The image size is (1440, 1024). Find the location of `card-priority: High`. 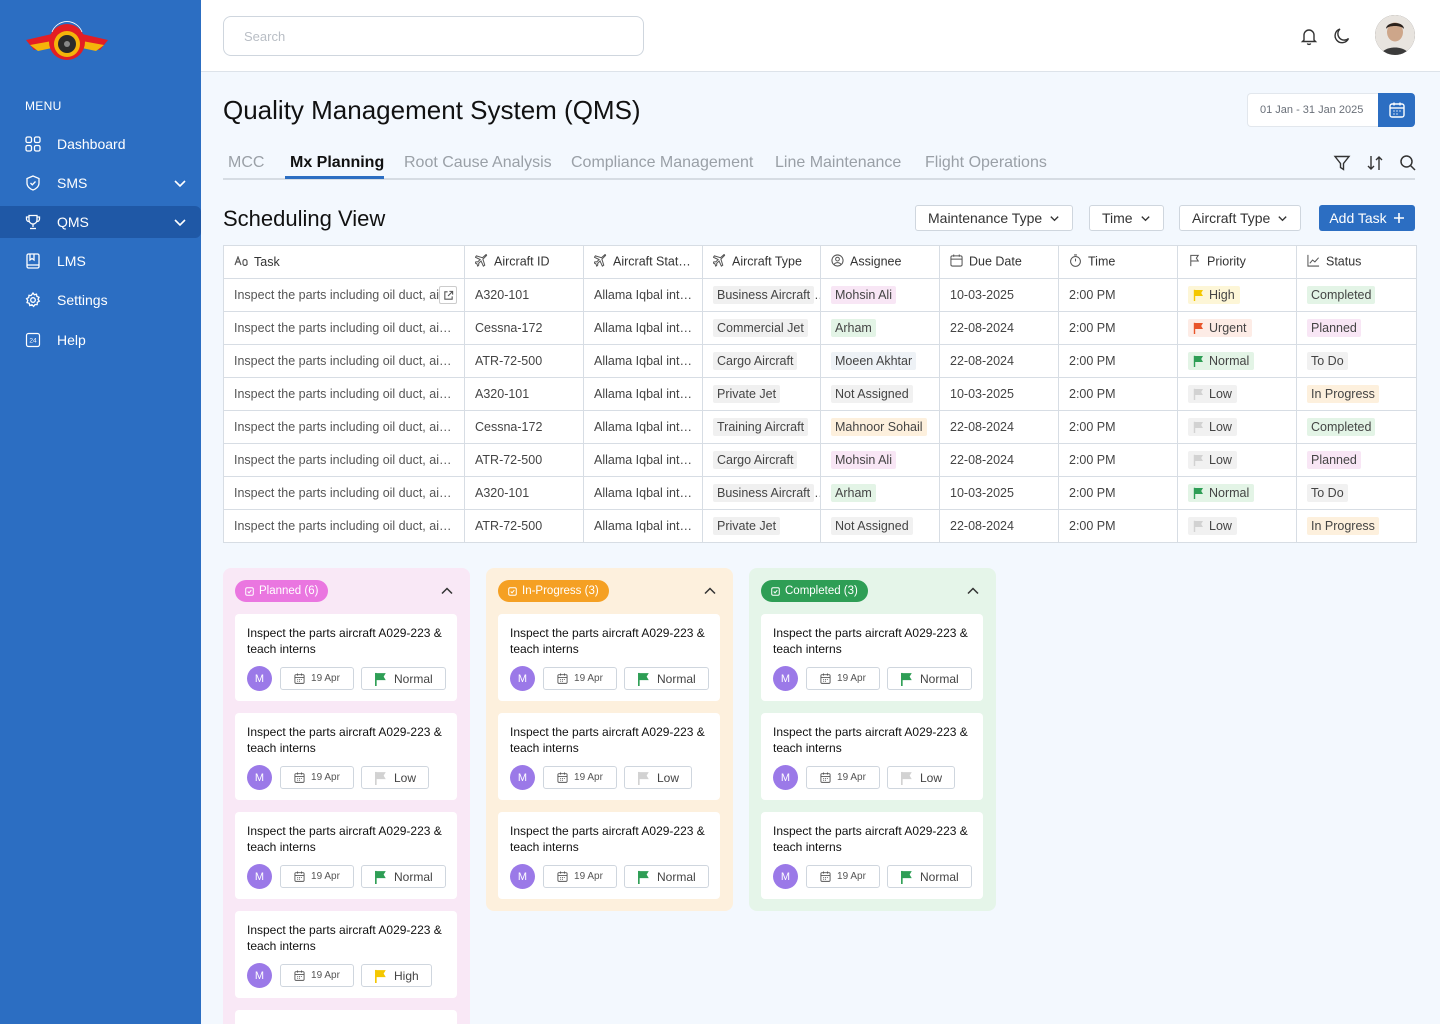

card-priority: High is located at coordinates (396, 975).